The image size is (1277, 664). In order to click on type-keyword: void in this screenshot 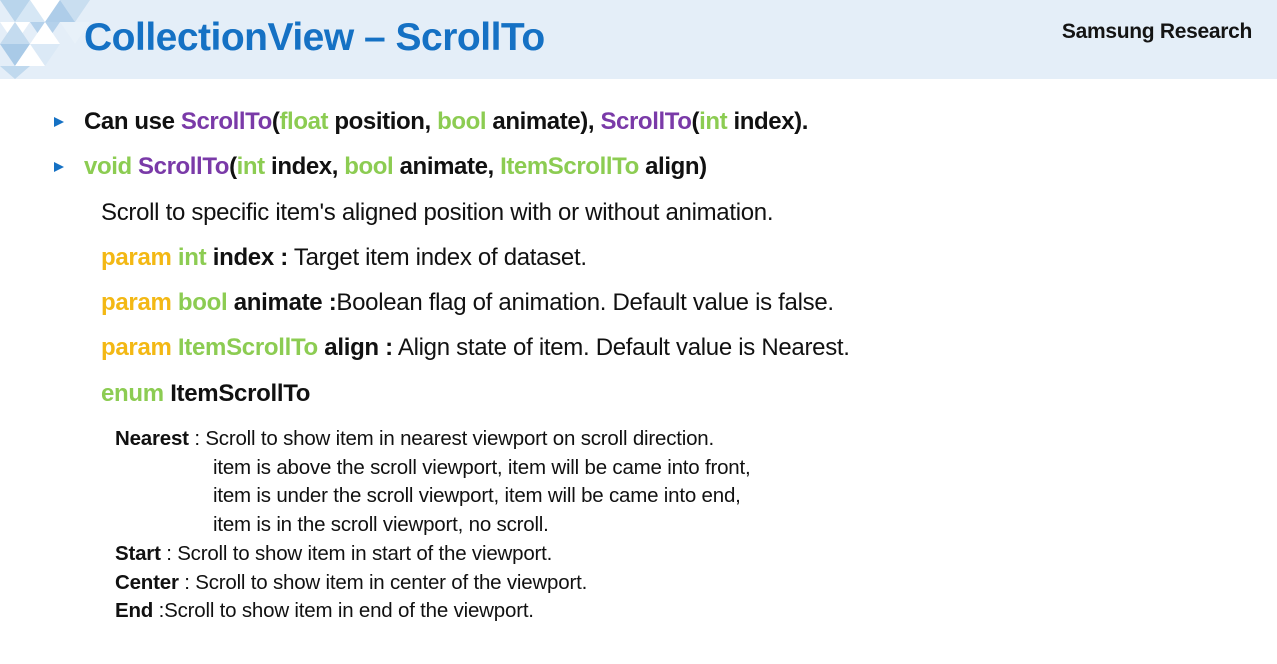, I will do `click(108, 166)`.